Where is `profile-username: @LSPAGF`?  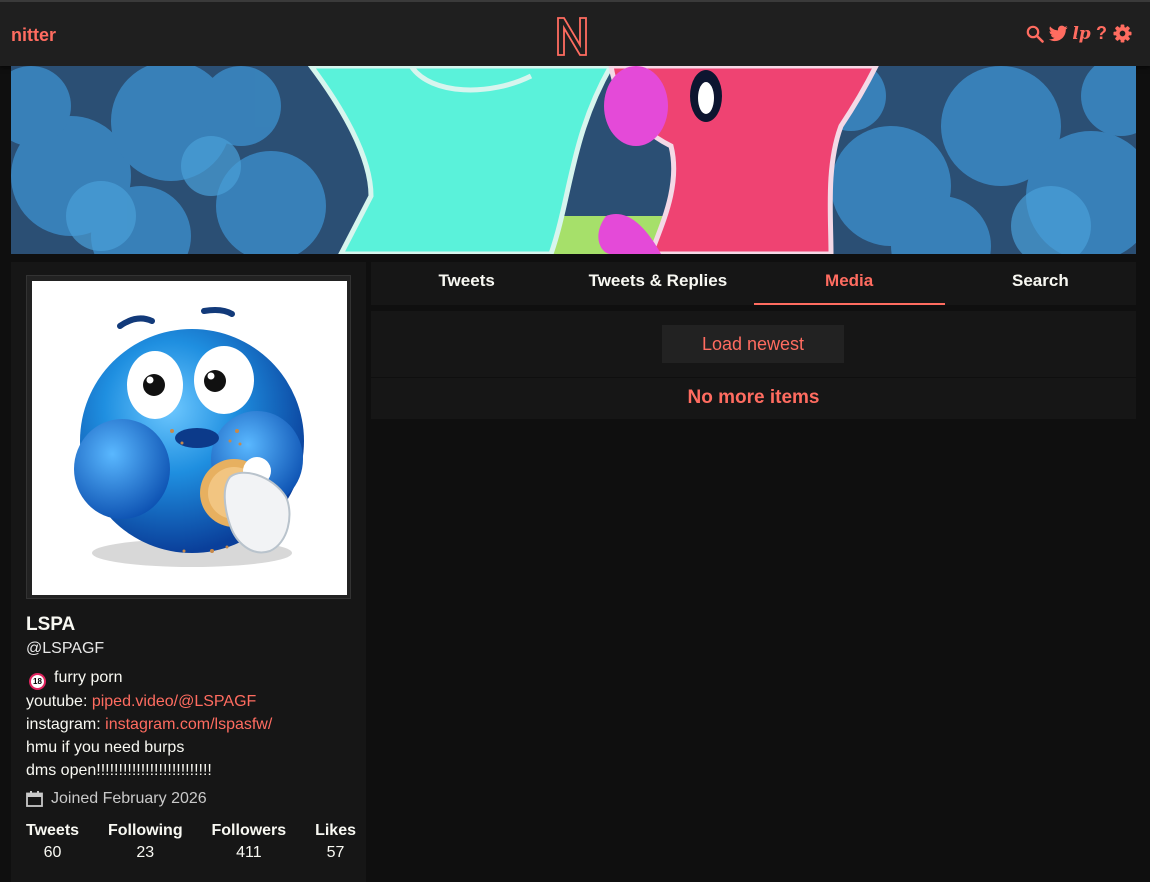
profile-username: @LSPAGF is located at coordinates (65, 649).